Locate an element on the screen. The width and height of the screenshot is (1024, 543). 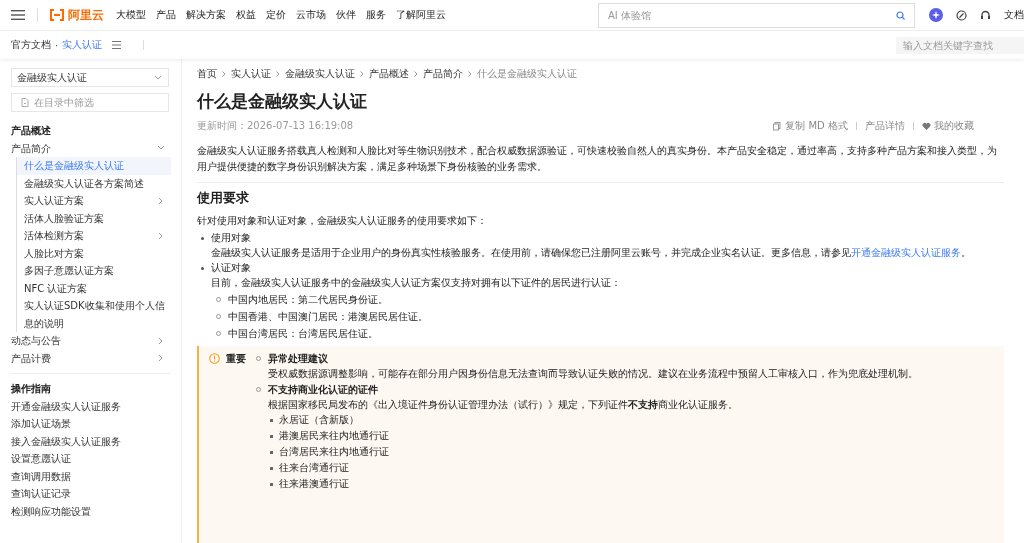
breadcrumb-link: 产品概述 is located at coordinates (389, 74).